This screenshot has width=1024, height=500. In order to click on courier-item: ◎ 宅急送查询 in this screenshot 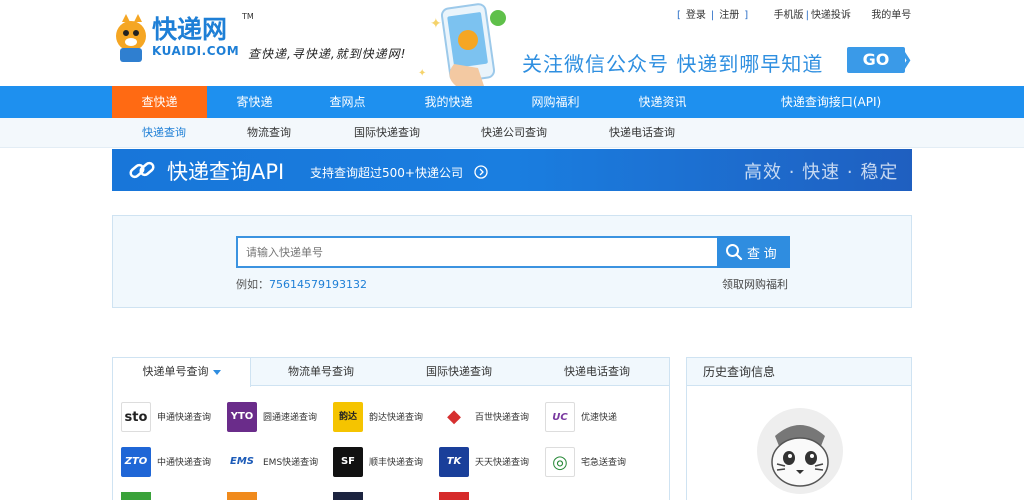, I will do `click(595, 462)`.